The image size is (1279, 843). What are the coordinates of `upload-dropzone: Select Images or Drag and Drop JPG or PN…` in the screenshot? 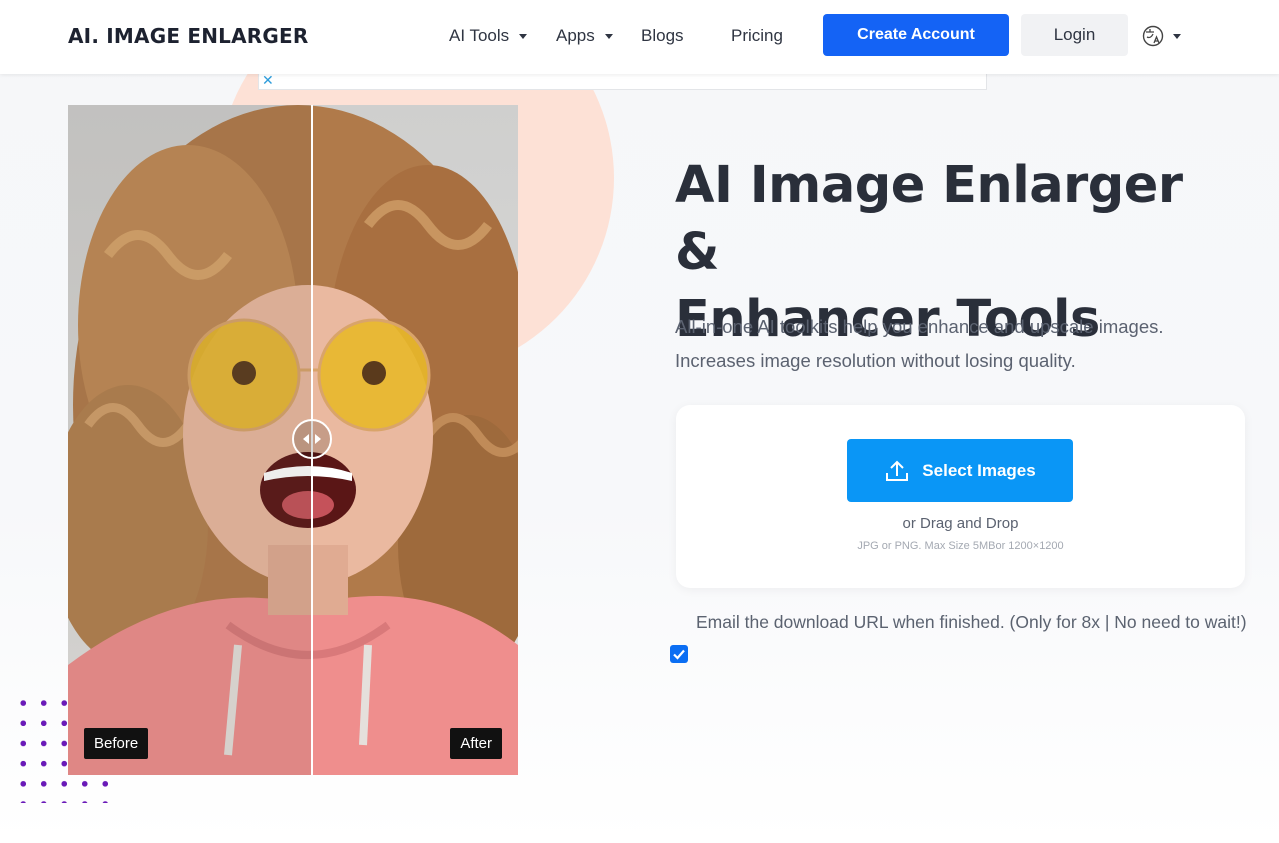 It's located at (960, 496).